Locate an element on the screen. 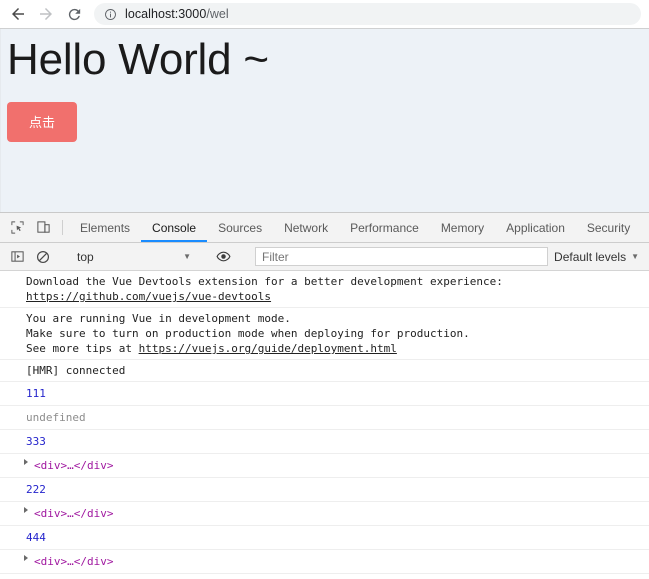  console-message: 444 is located at coordinates (324, 538).